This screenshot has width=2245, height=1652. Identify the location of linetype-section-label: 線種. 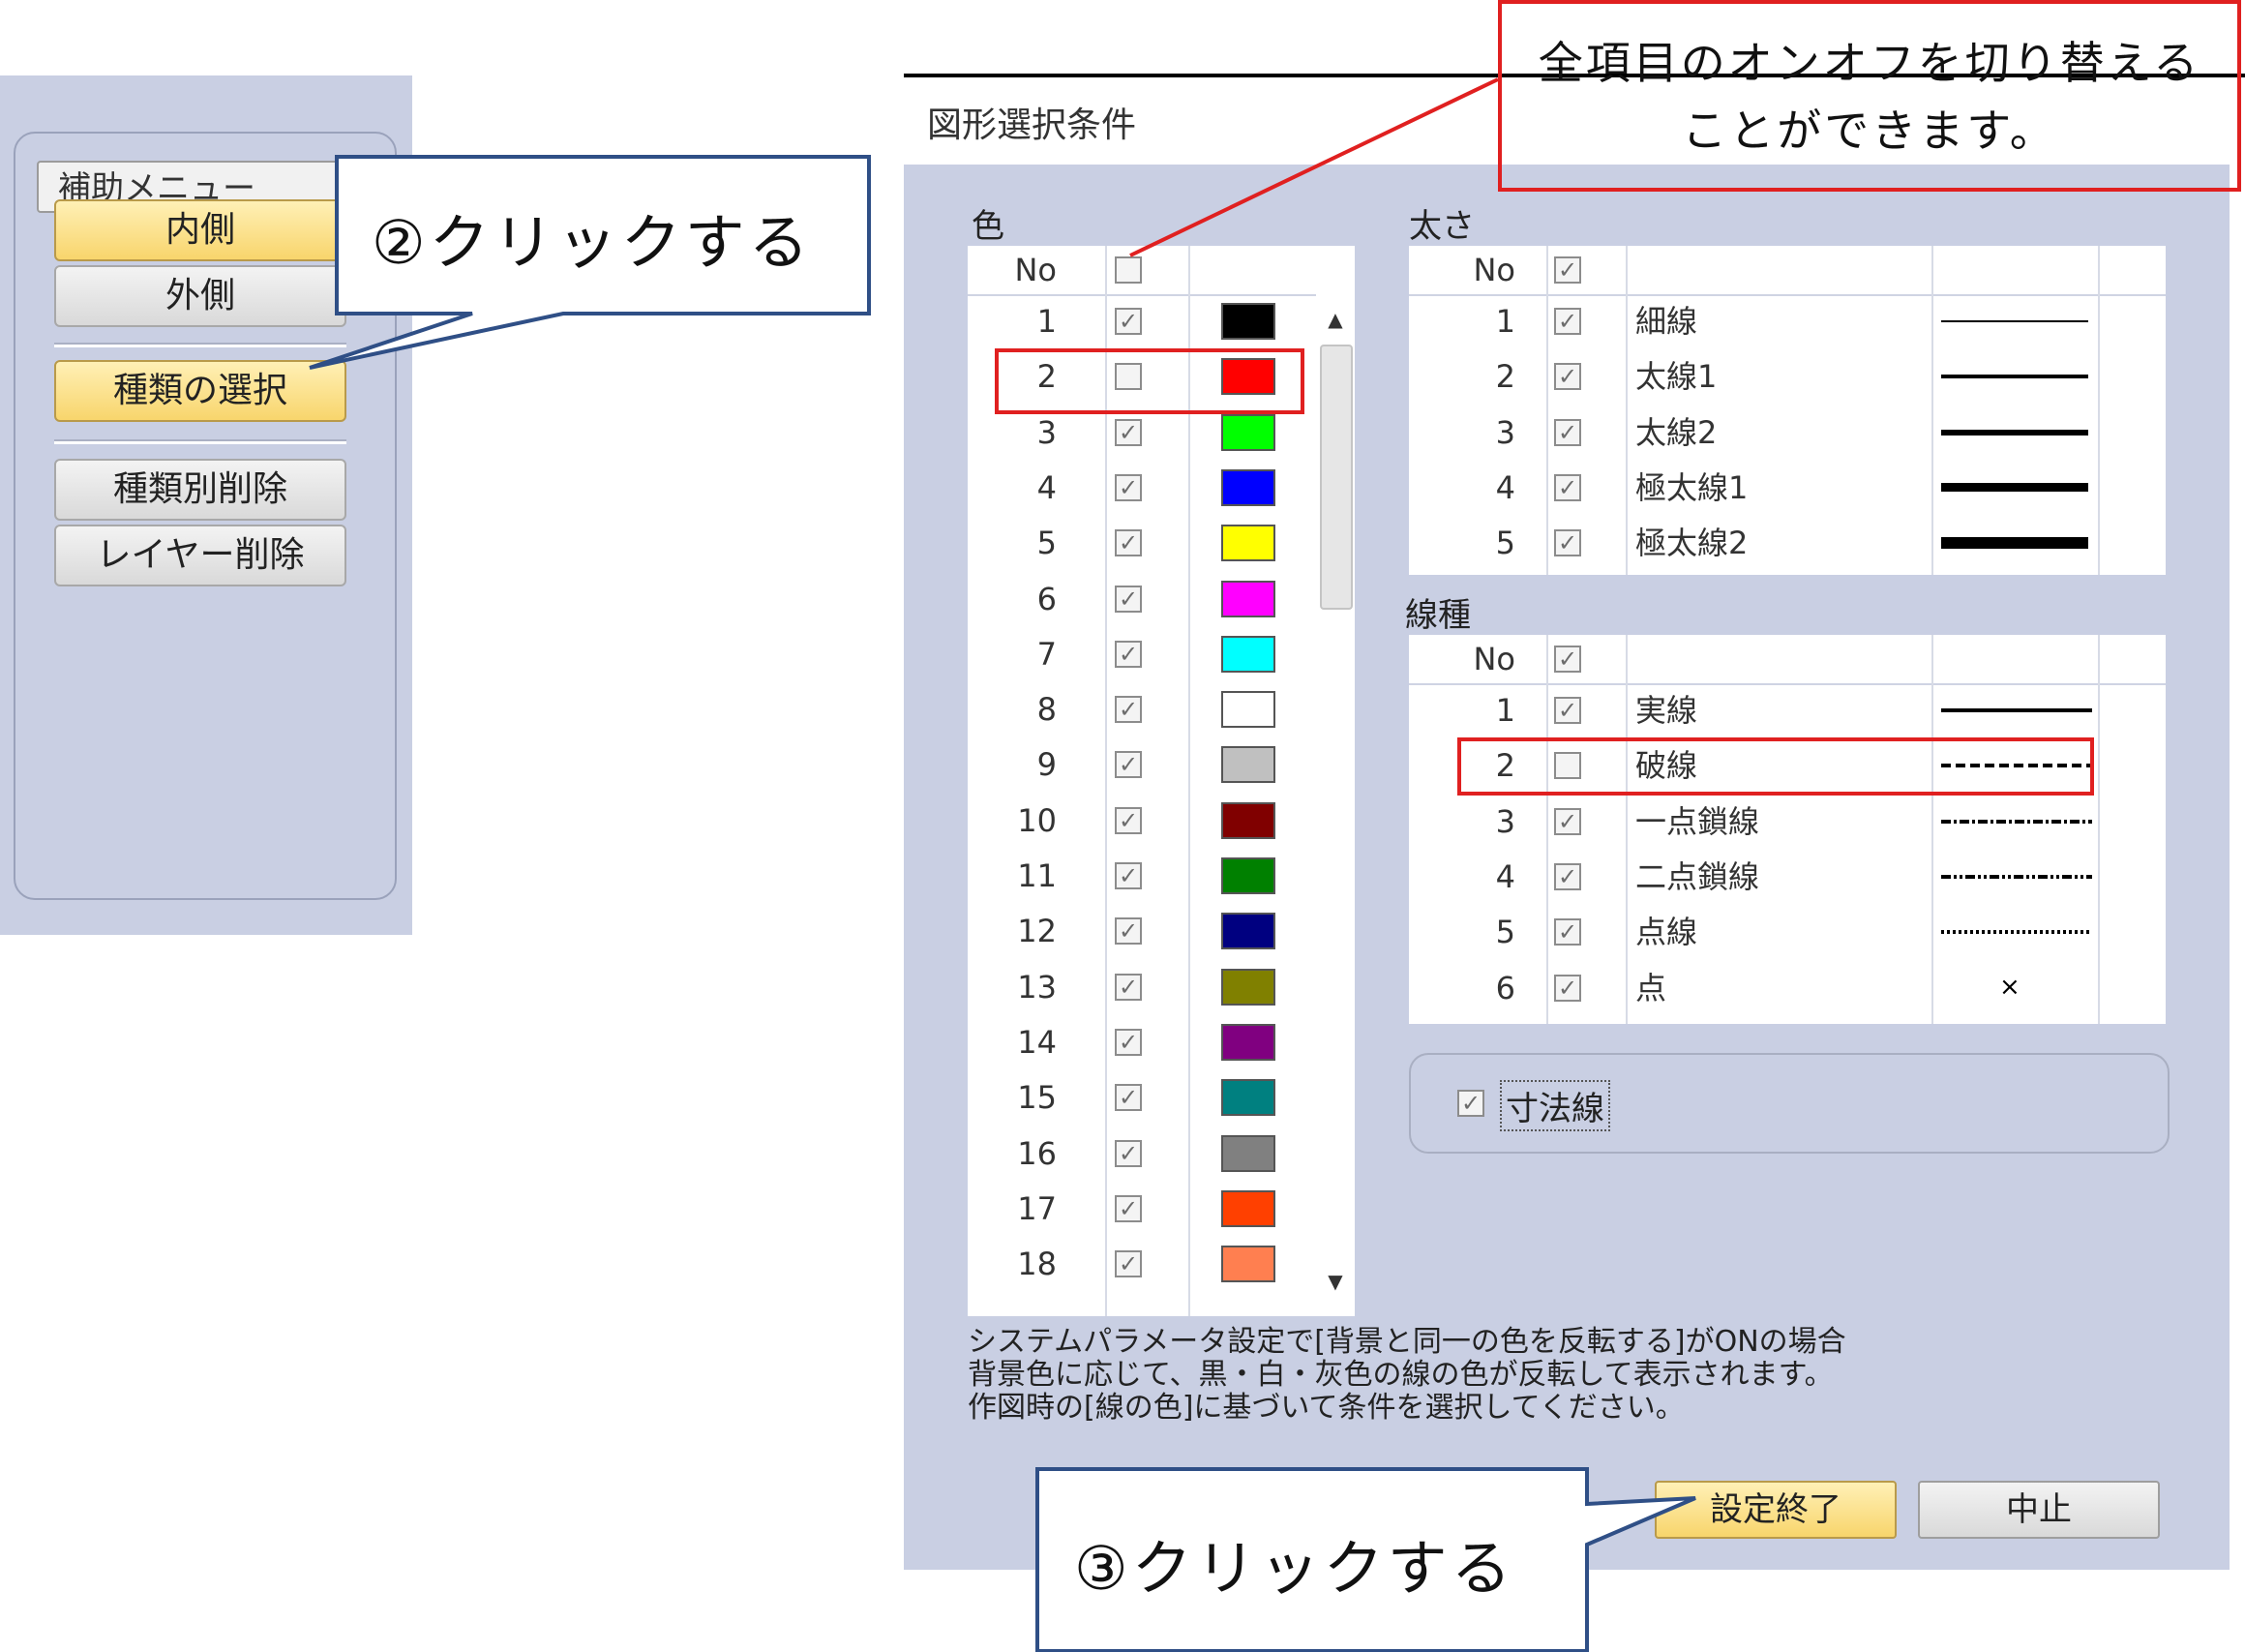
(1438, 616).